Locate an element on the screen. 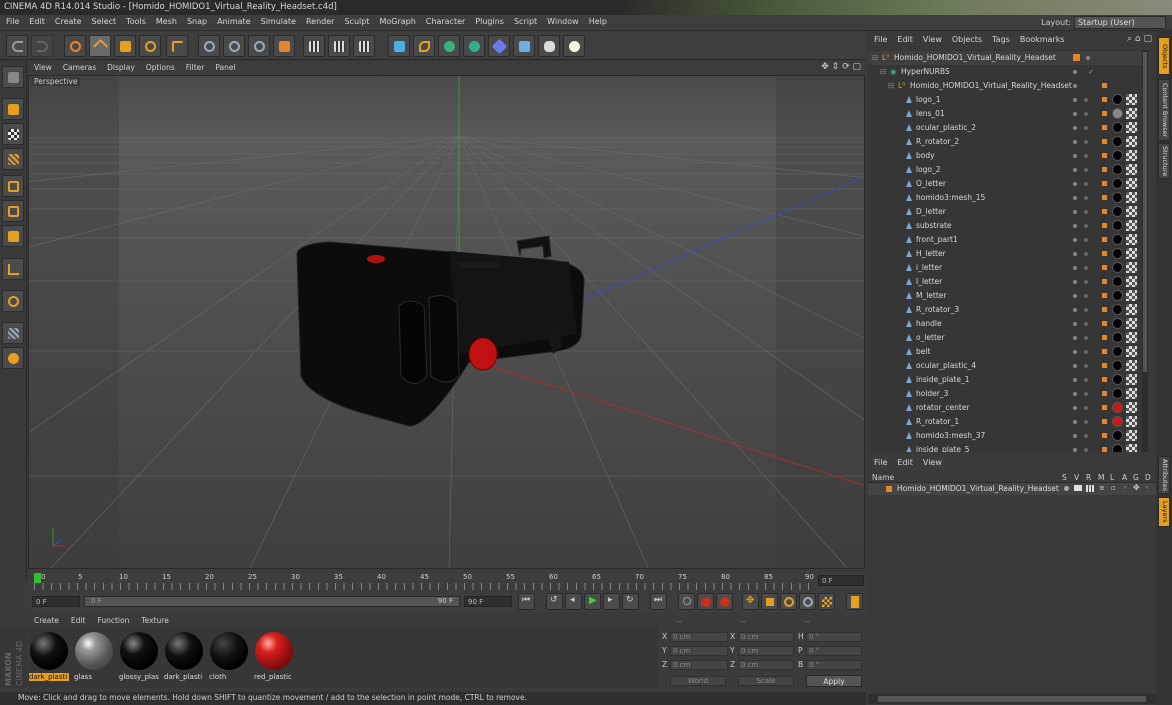 The image size is (1172, 705). material-swatch: cloth is located at coordinates (229, 657).